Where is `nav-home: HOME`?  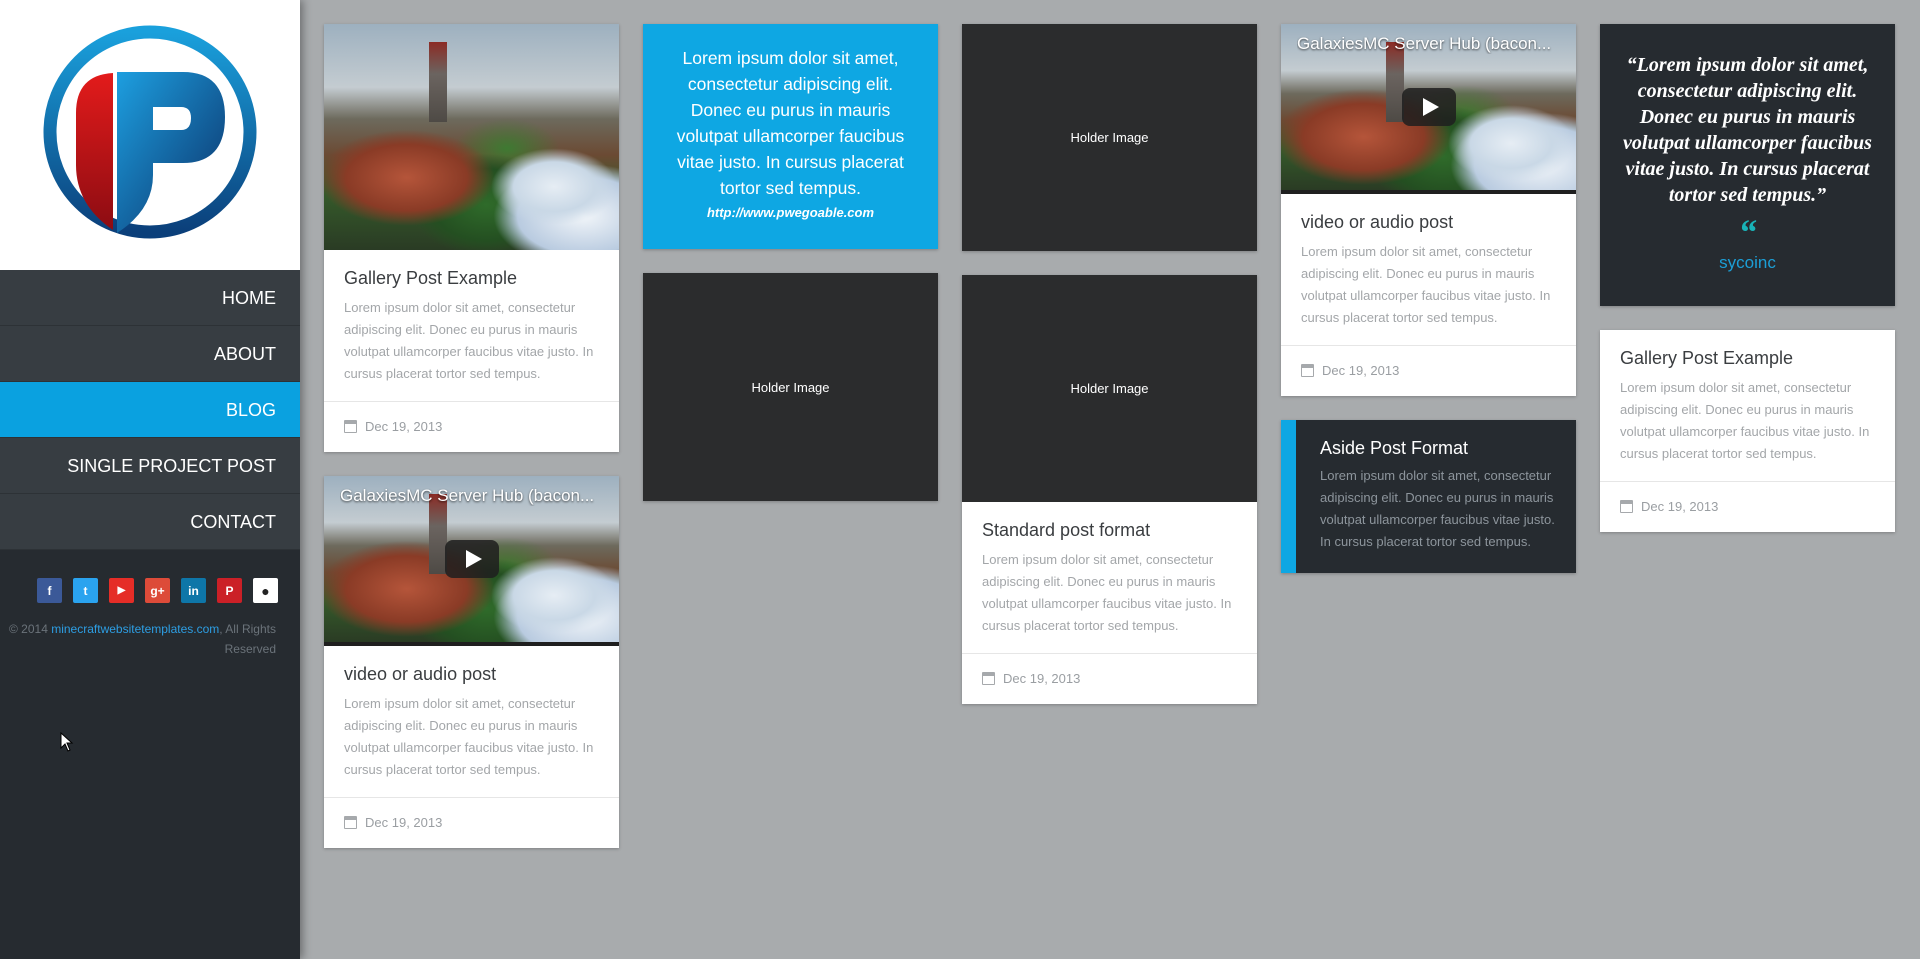 nav-home: HOME is located at coordinates (150, 298).